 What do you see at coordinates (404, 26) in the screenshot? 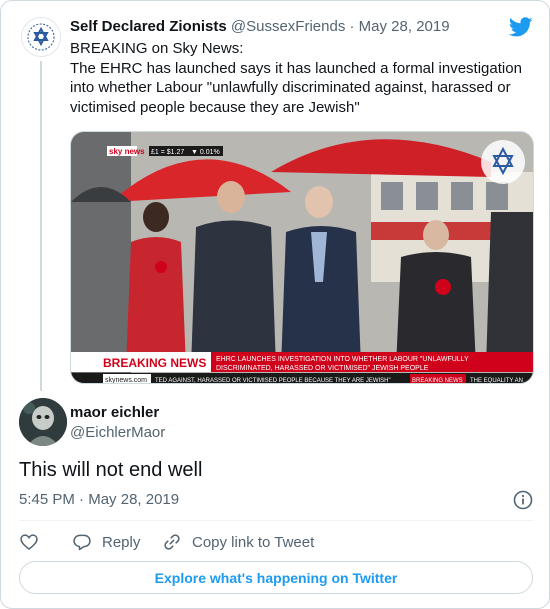
I see `quoted-tweet-date: May 28, 2019` at bounding box center [404, 26].